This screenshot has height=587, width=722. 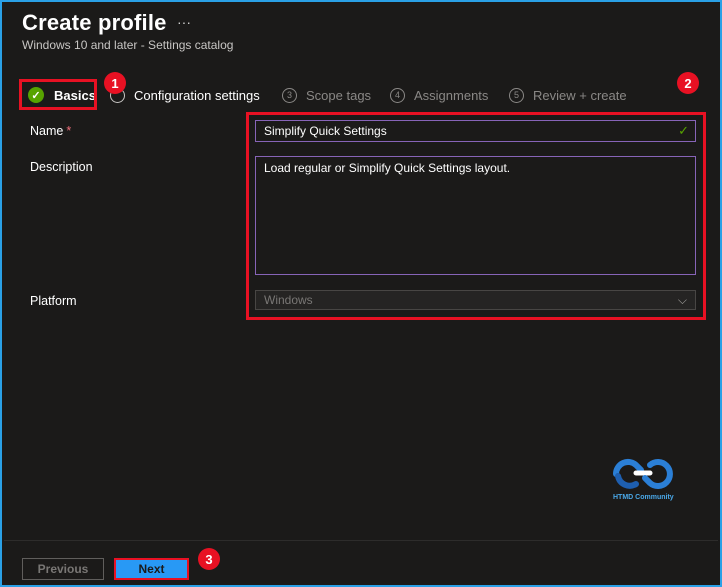 I want to click on chevron-down-icon: ⌵, so click(x=682, y=300).